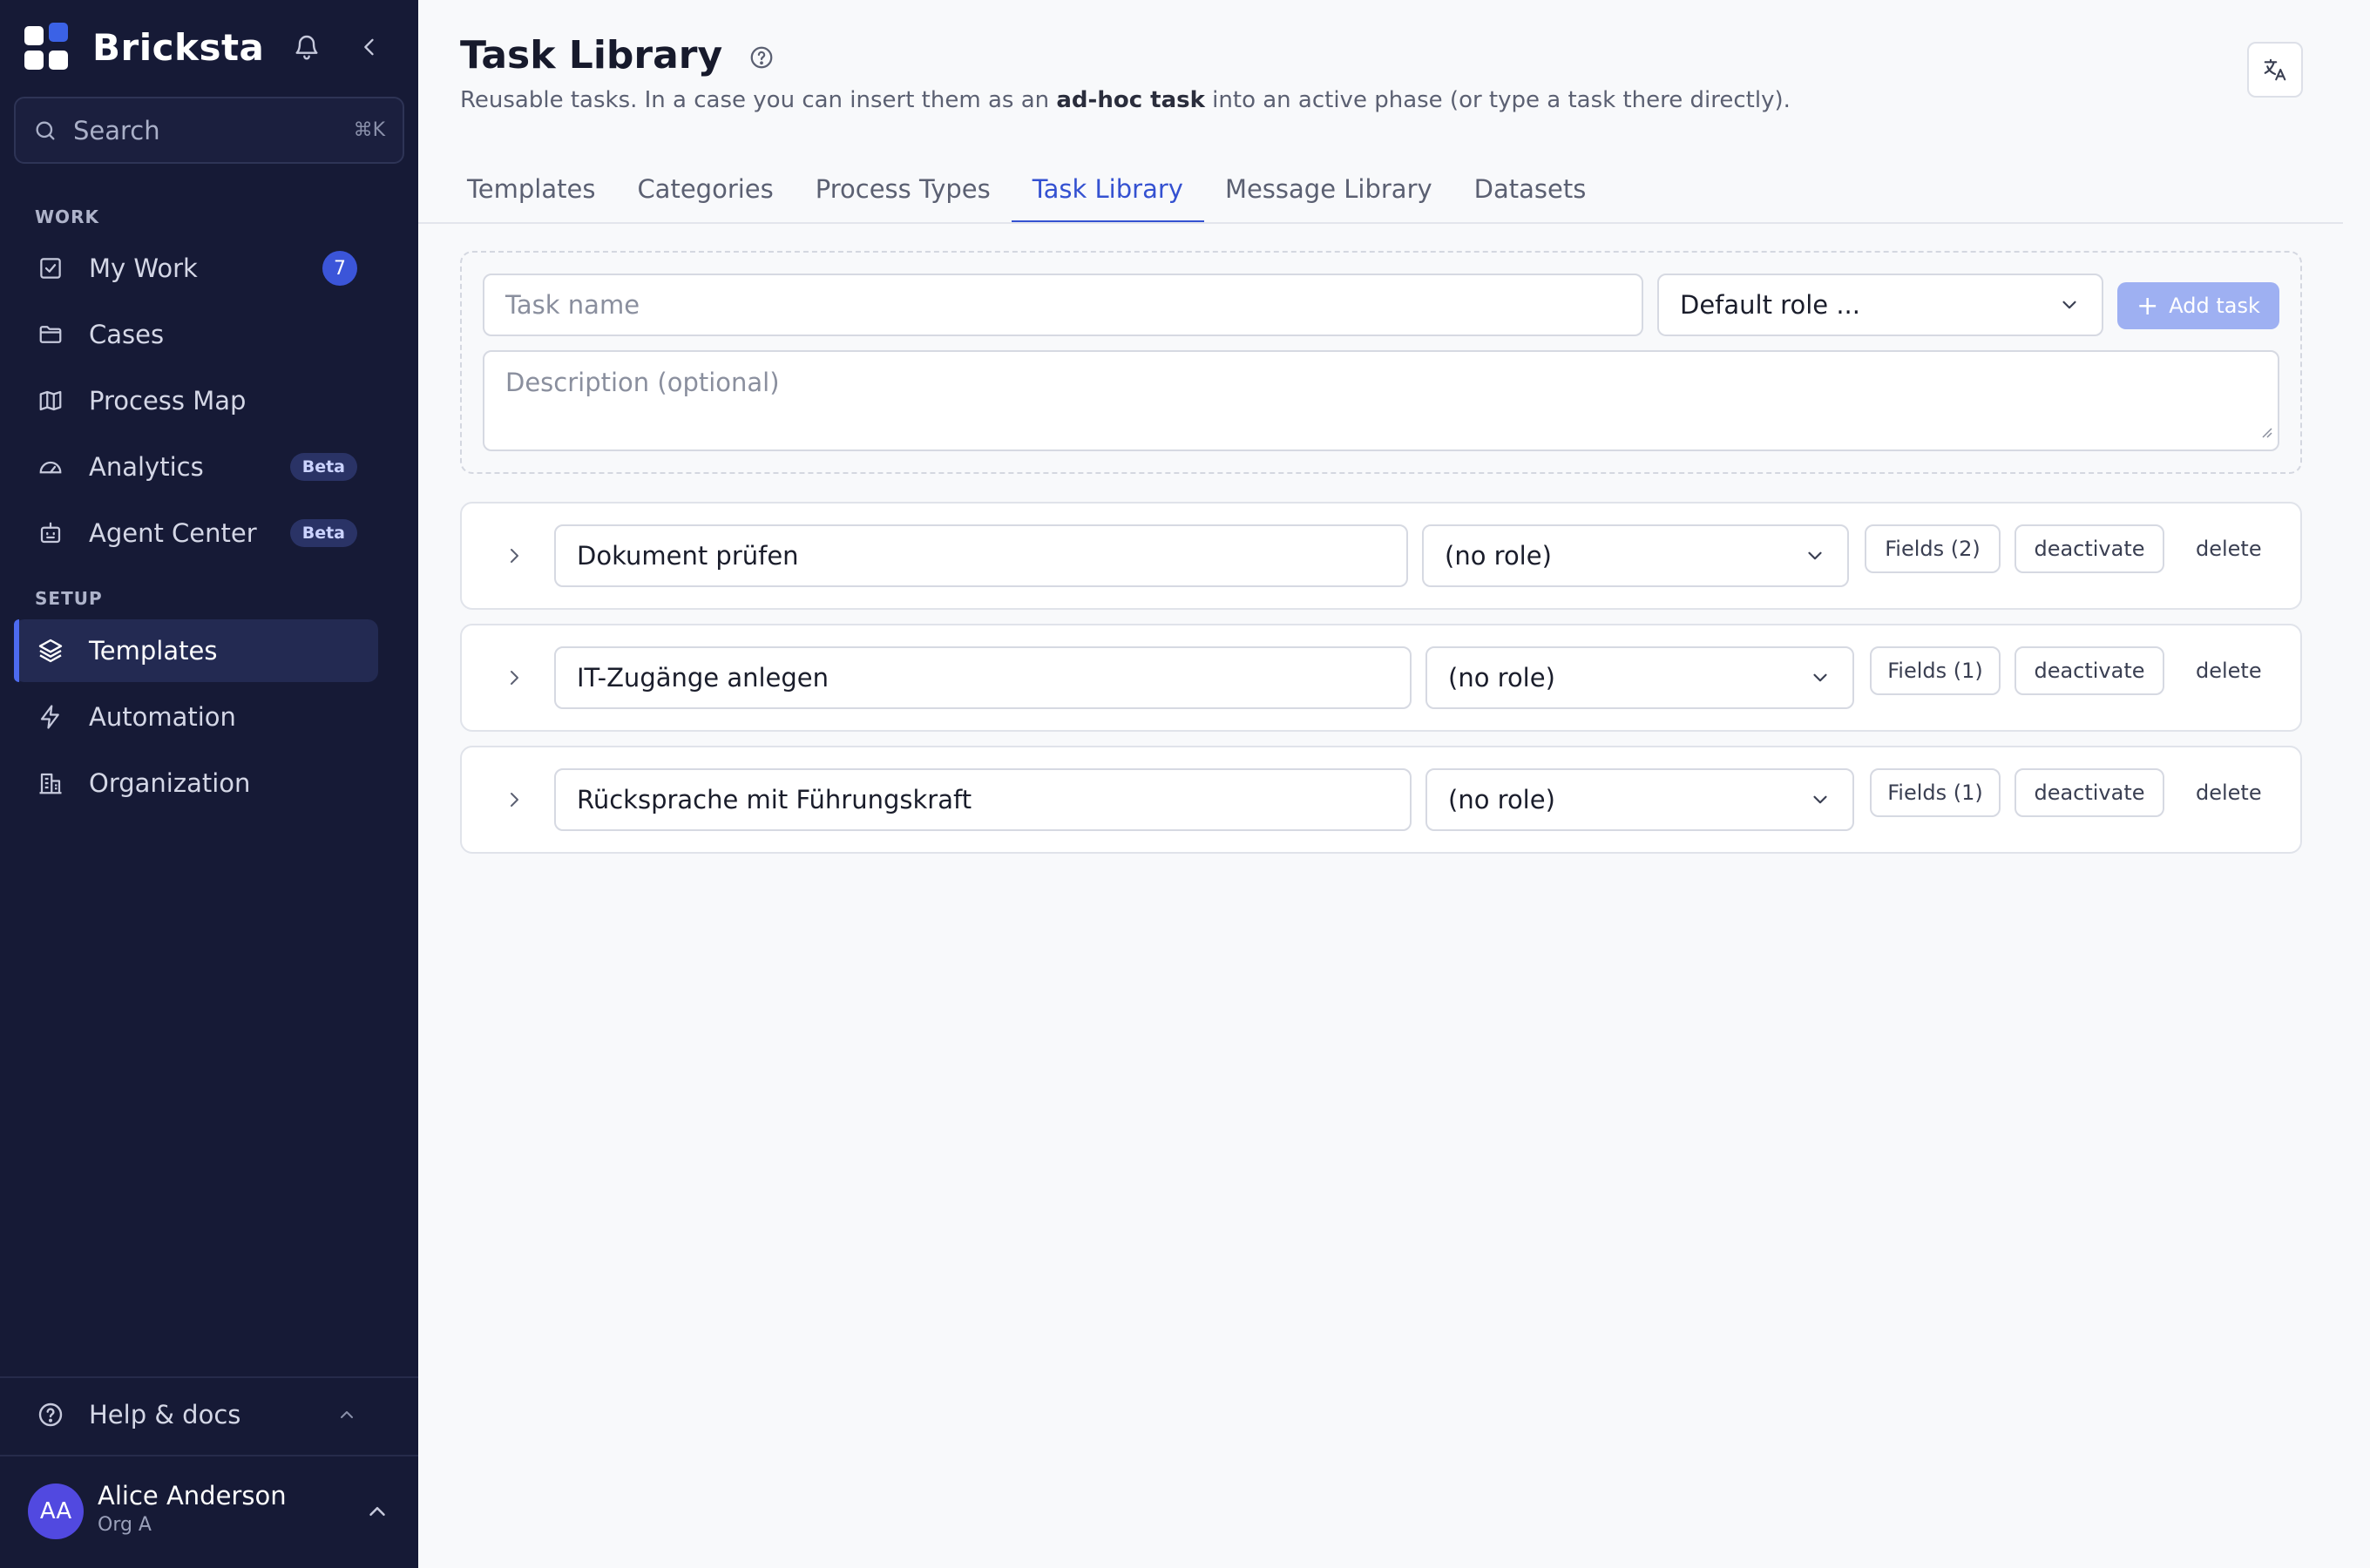 Image resolution: width=2370 pixels, height=1568 pixels. I want to click on avatar: AA, so click(56, 1511).